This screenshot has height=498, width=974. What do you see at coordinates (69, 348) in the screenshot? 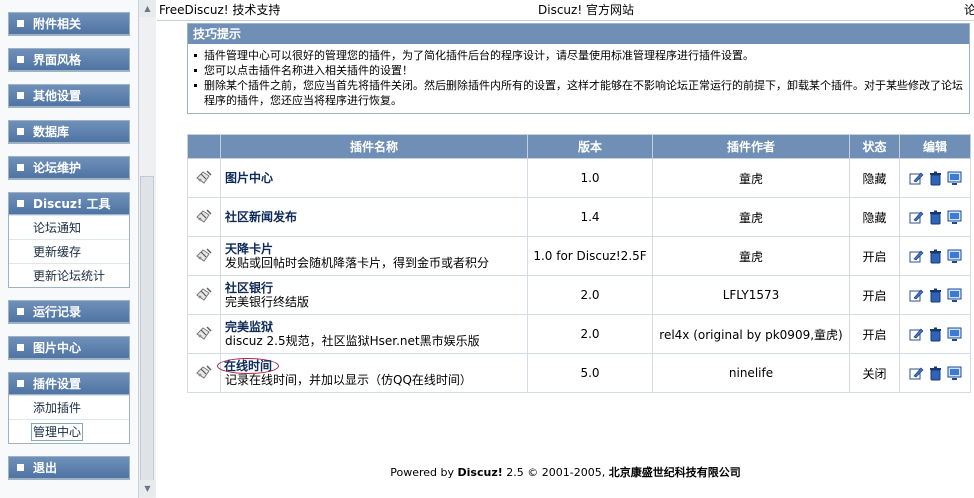
I see `menu-head-image-center: 图片中心` at bounding box center [69, 348].